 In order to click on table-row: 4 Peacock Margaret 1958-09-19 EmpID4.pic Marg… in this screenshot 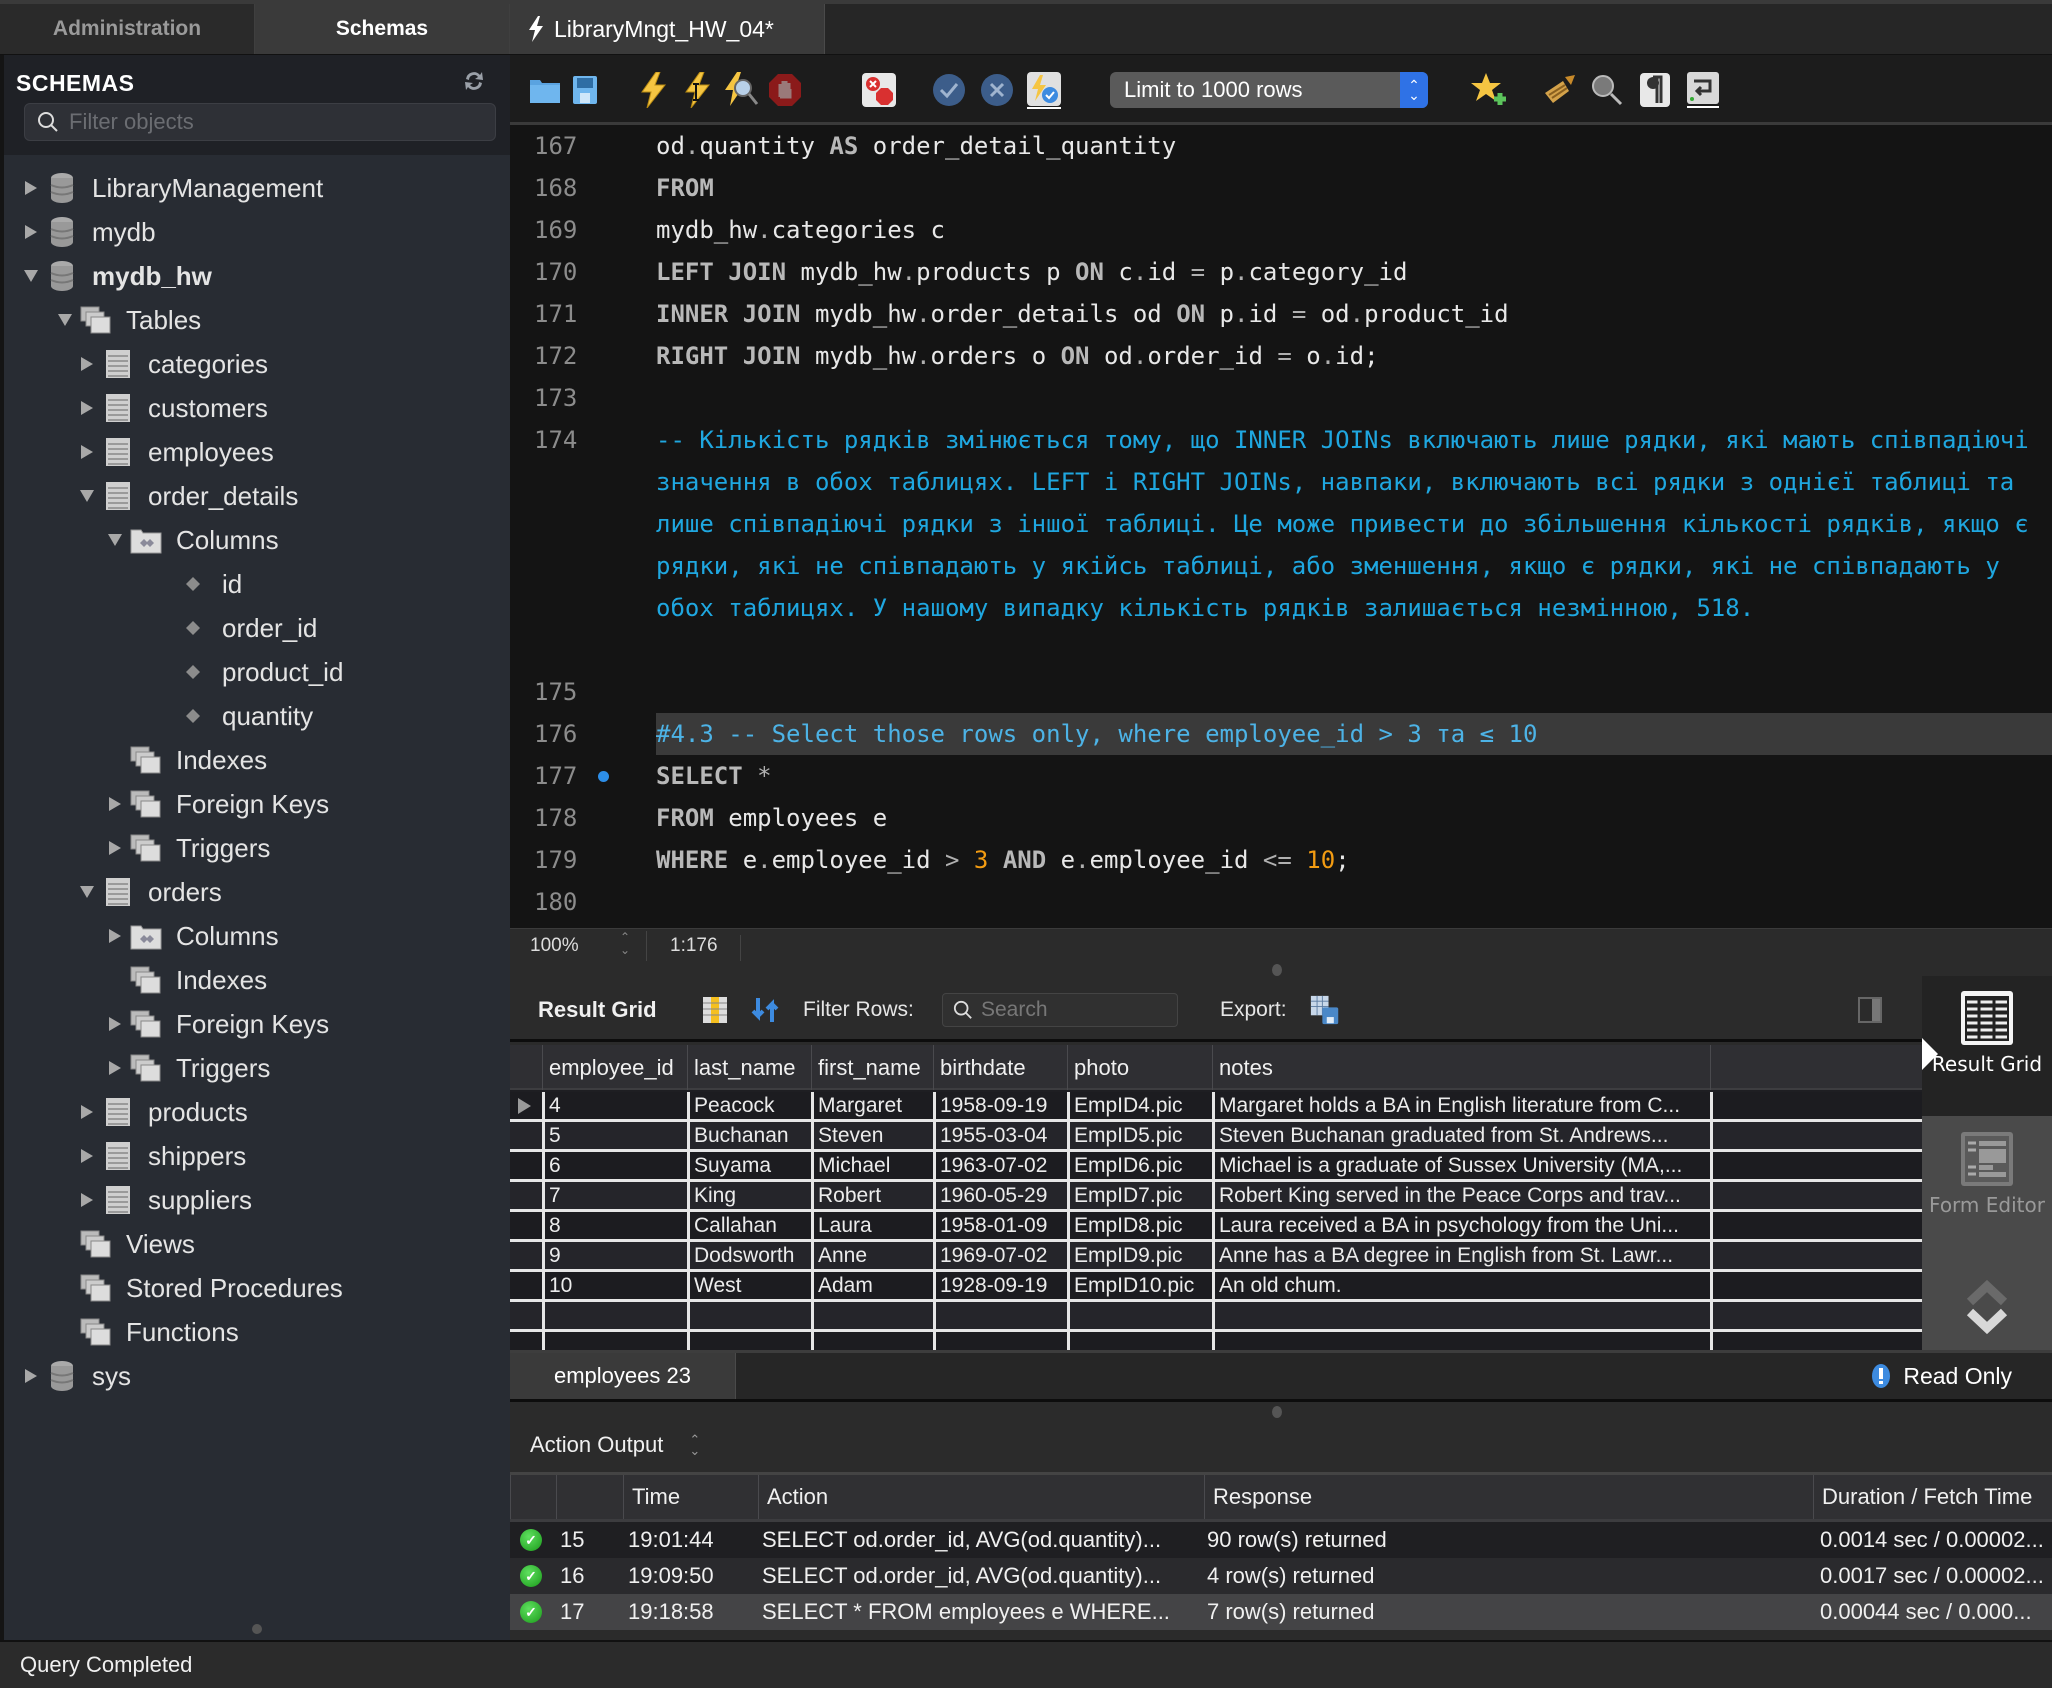, I will do `click(1216, 1107)`.